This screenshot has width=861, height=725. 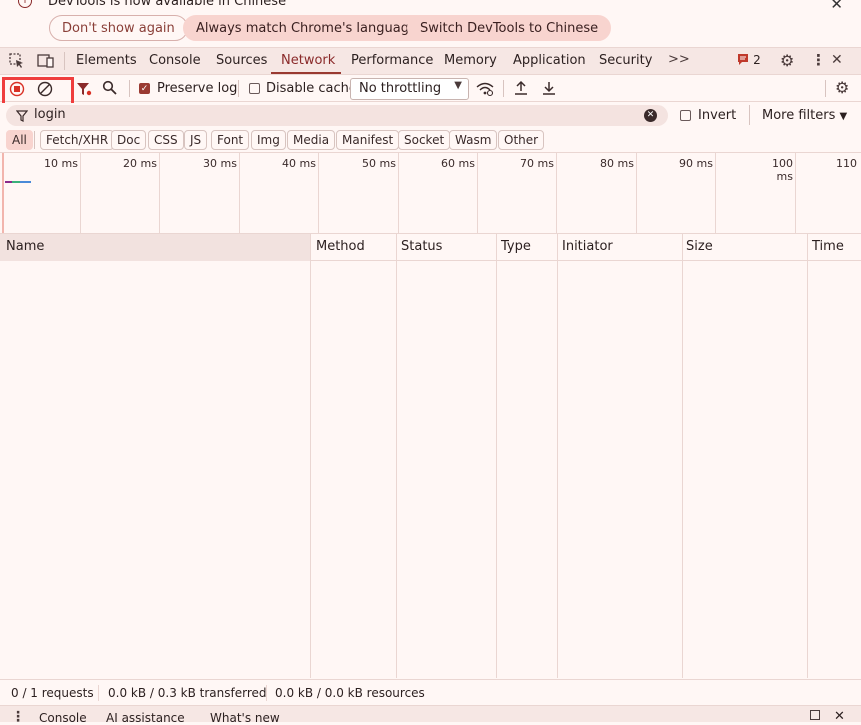 I want to click on tab-performance: Performance, so click(x=392, y=60).